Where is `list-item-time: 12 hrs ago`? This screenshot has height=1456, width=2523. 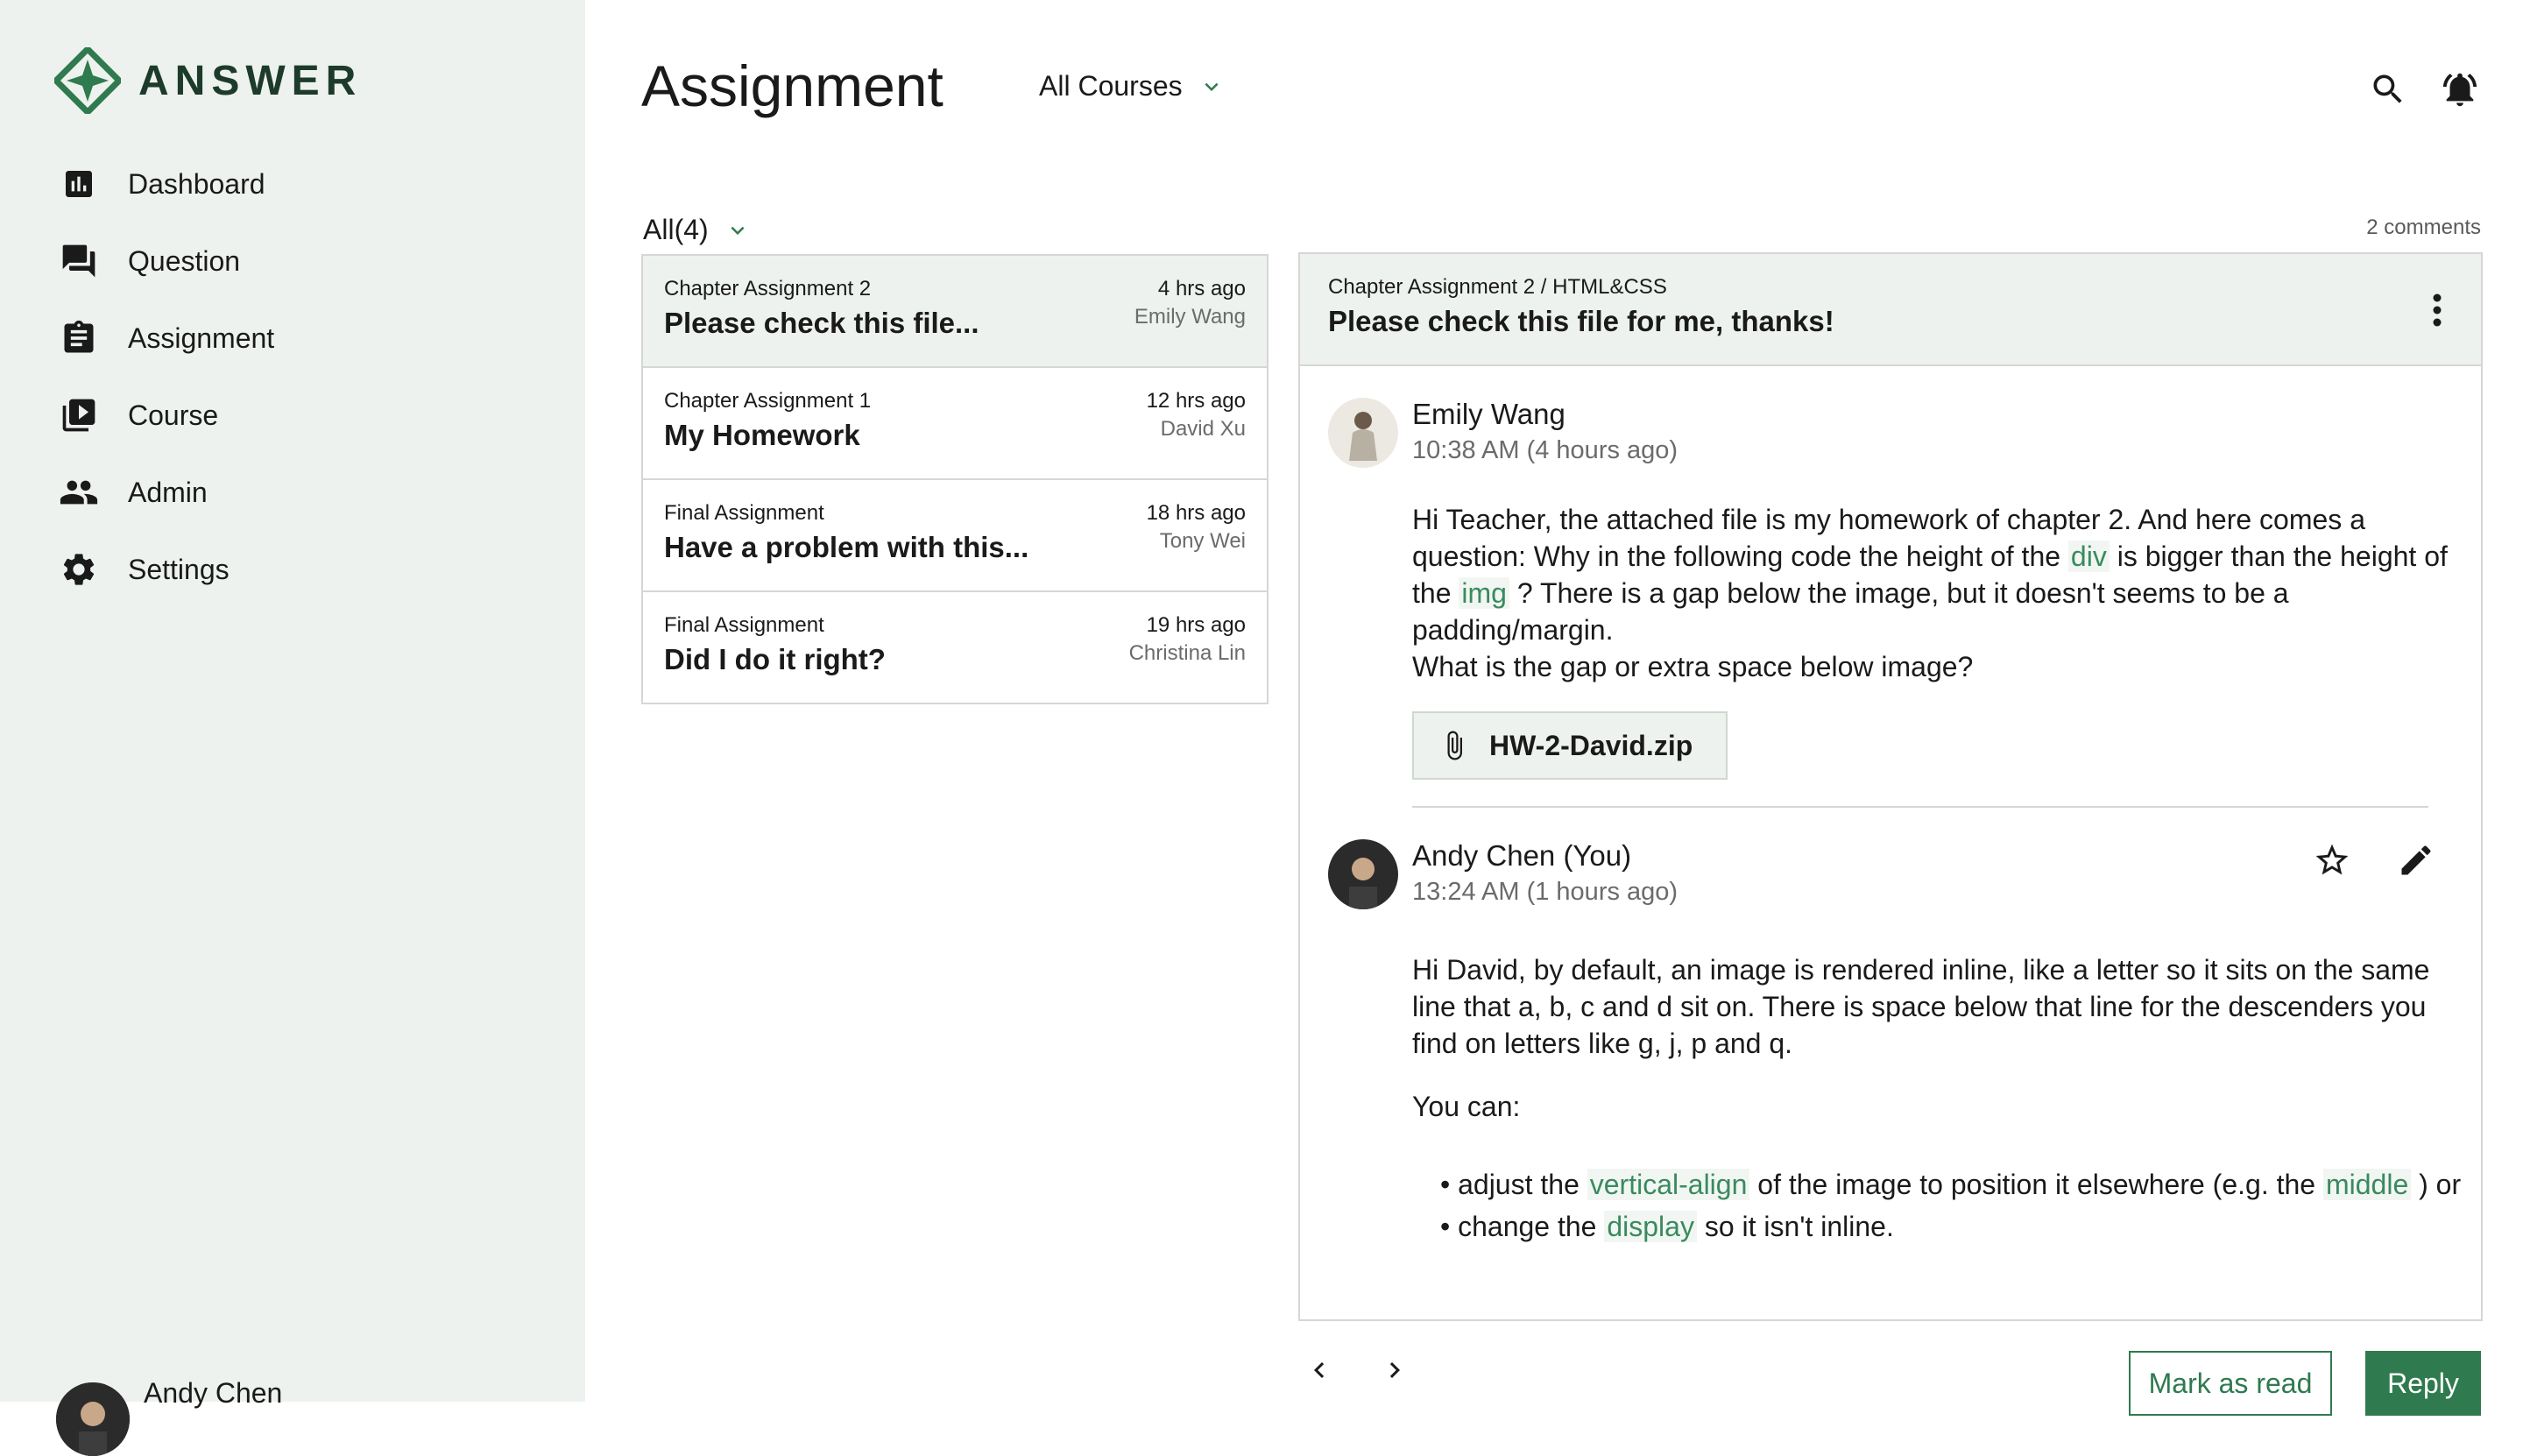 list-item-time: 12 hrs ago is located at coordinates (1196, 401).